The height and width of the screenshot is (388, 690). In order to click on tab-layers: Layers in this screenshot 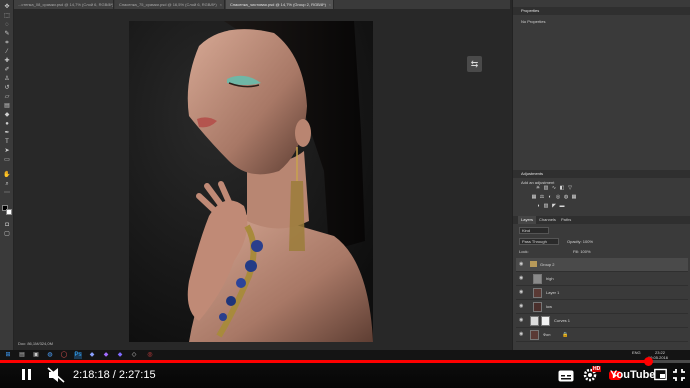, I will do `click(527, 220)`.